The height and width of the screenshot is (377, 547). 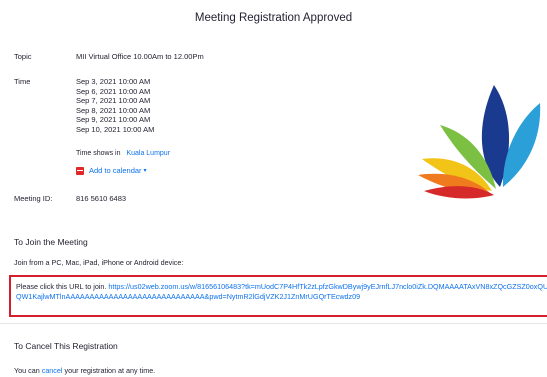 What do you see at coordinates (145, 170) in the screenshot?
I see `chevron-down-icon: ▾` at bounding box center [145, 170].